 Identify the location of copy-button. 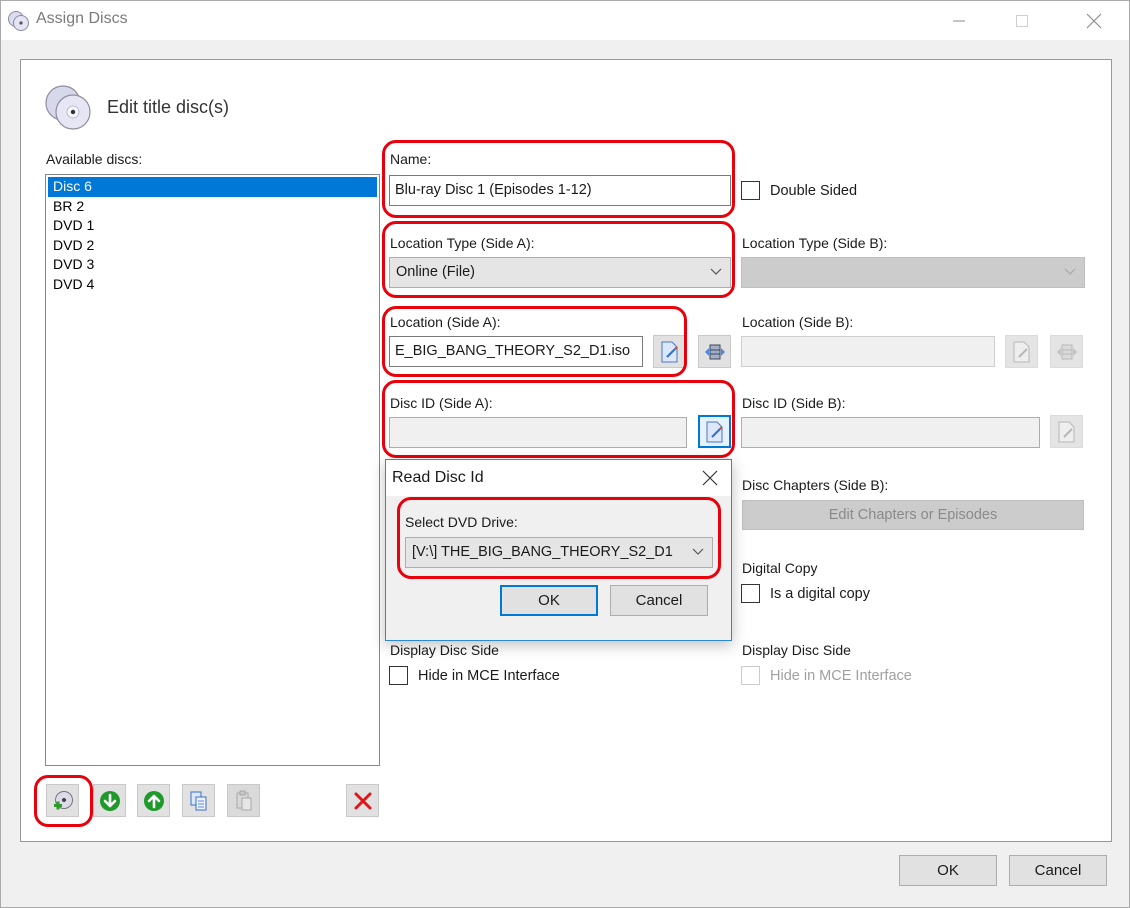
(198, 800).